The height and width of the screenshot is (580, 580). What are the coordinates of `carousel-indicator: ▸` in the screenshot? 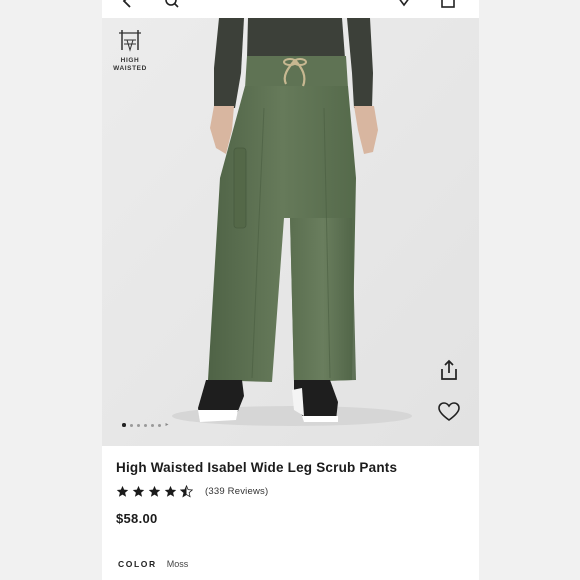 It's located at (145, 425).